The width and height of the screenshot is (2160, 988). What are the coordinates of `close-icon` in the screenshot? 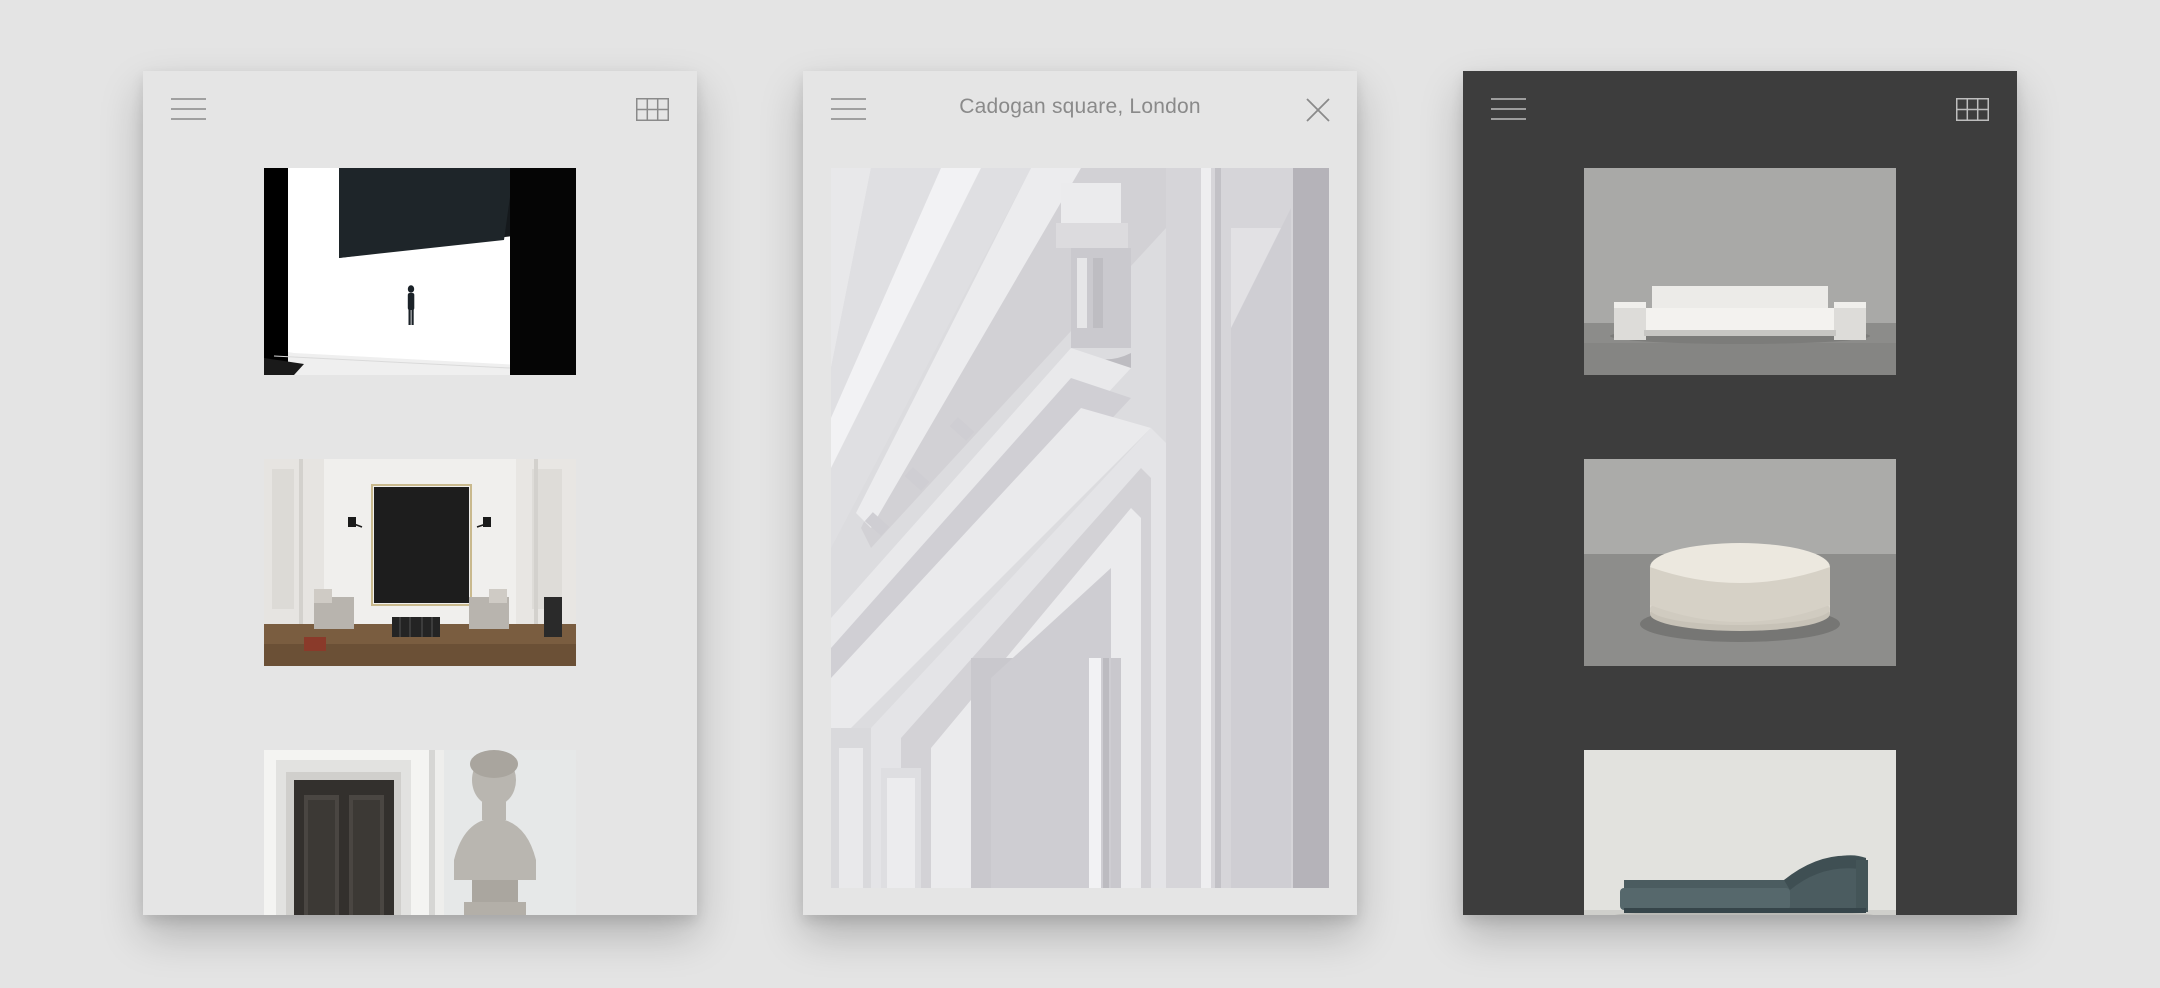 It's located at (1318, 110).